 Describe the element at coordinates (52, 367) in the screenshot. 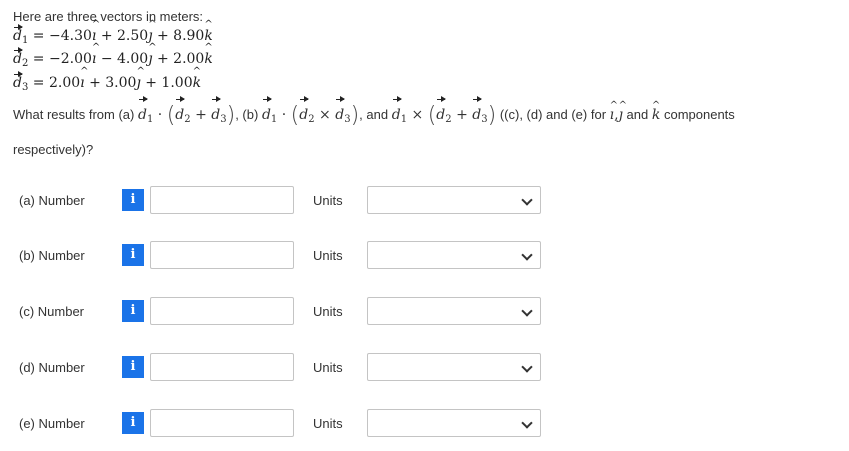

I see `row-label: (d) Number` at that location.